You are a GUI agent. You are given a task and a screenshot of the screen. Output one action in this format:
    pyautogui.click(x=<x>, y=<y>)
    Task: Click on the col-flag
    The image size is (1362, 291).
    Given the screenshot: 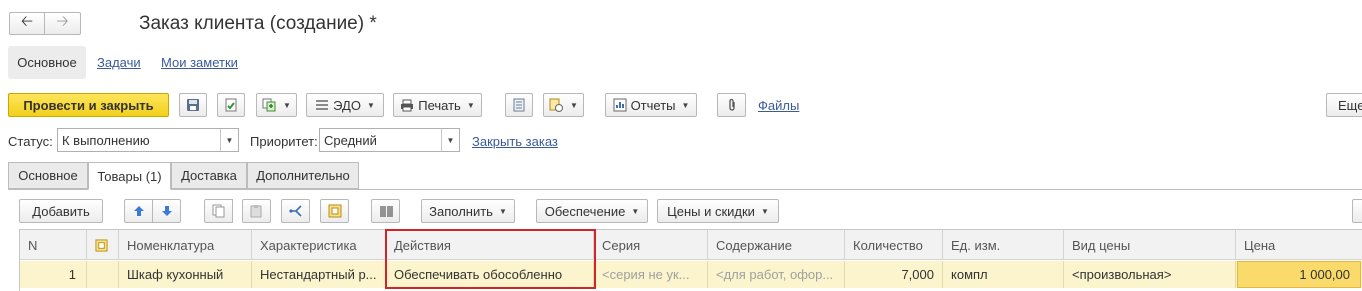 What is the action you would take?
    pyautogui.click(x=103, y=245)
    